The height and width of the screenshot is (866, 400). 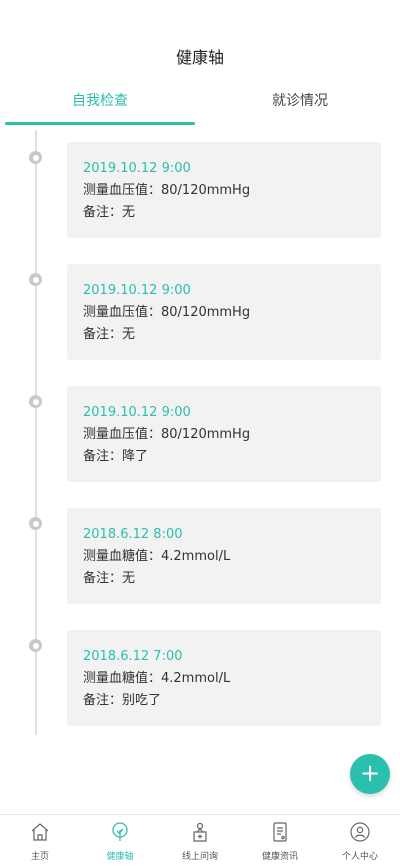 I want to click on user-icon, so click(x=360, y=832).